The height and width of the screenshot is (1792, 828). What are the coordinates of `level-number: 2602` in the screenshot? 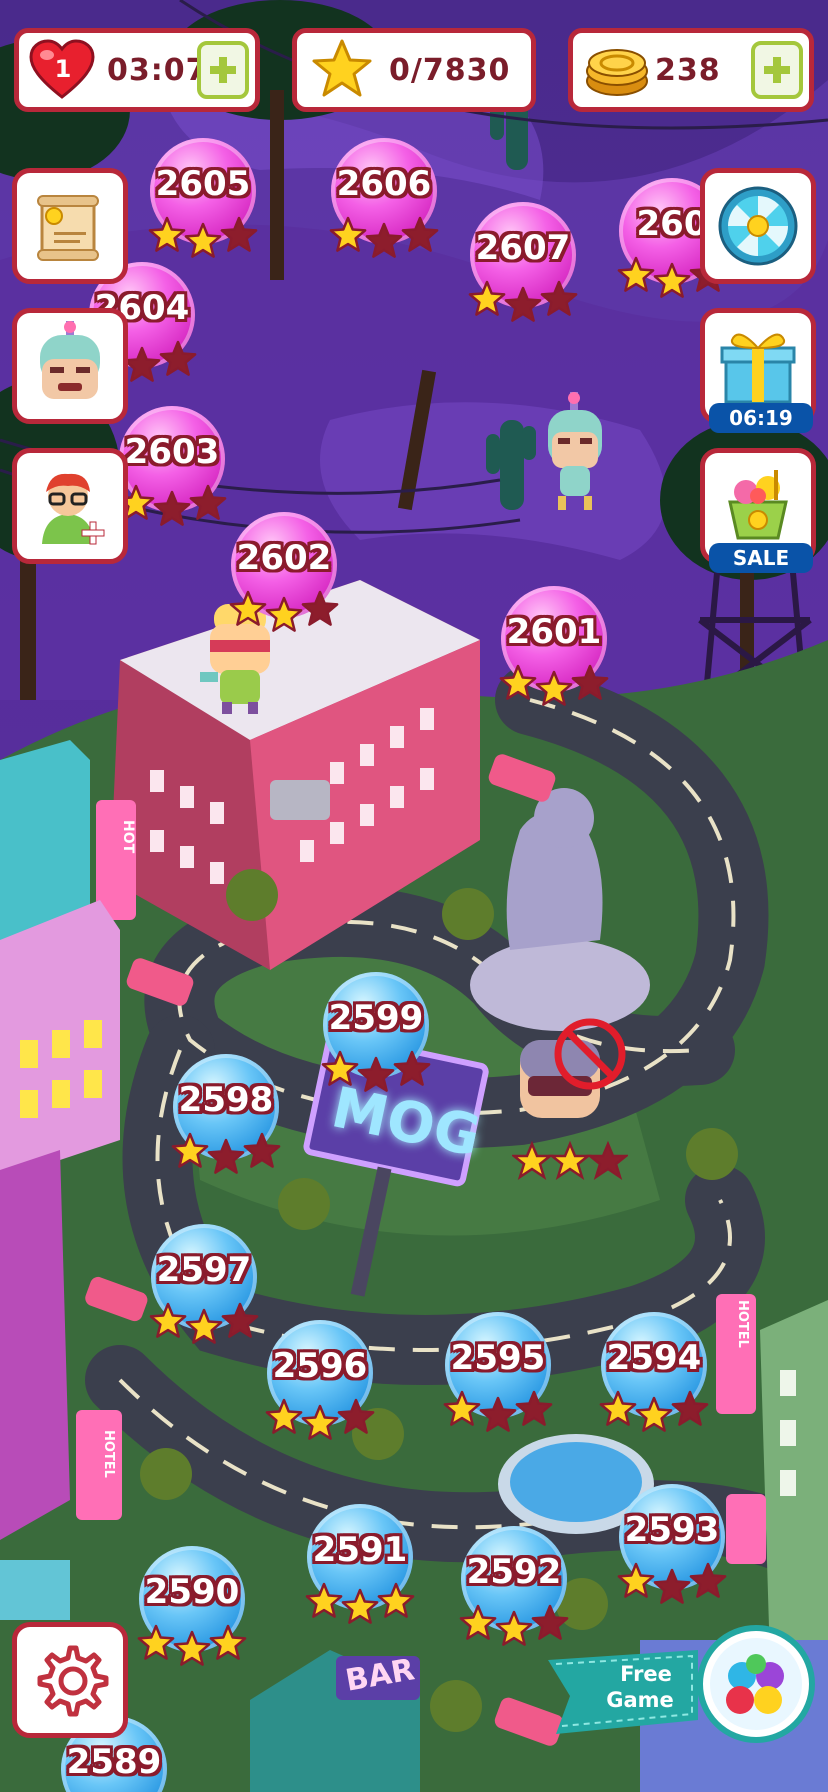 It's located at (284, 558).